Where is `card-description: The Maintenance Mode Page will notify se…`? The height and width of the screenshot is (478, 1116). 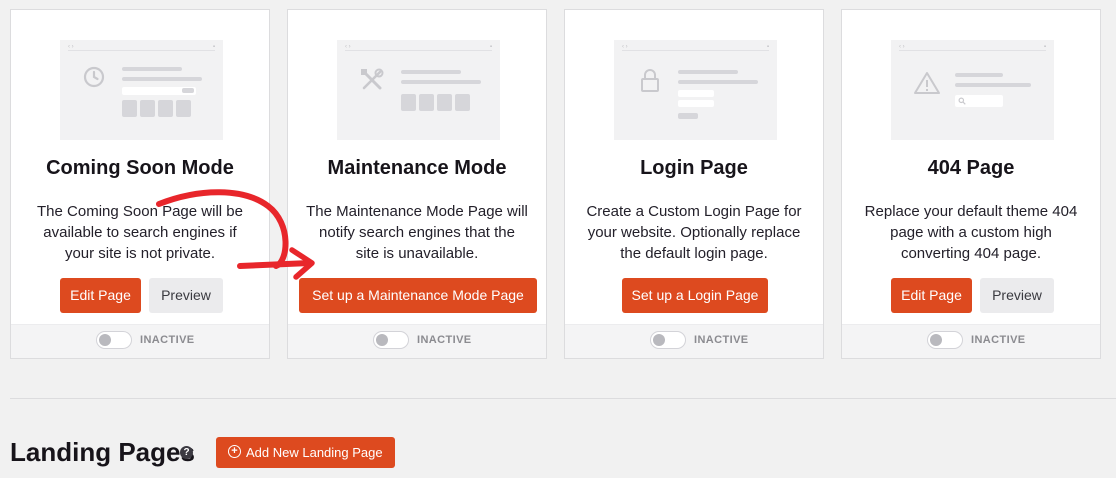 card-description: The Maintenance Mode Page will notify se… is located at coordinates (417, 232).